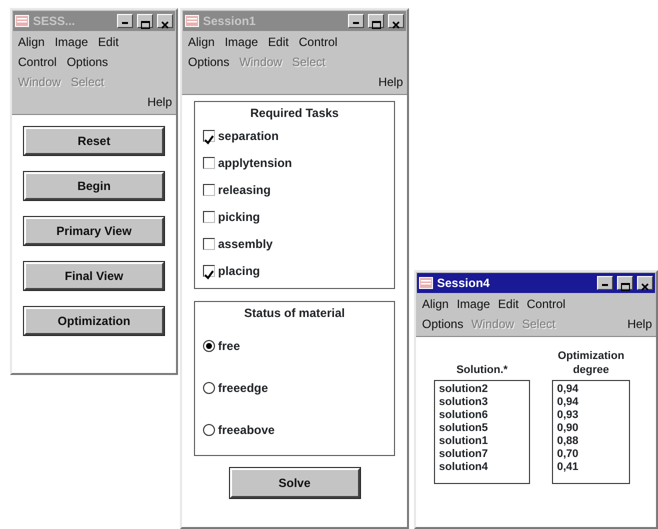  Describe the element at coordinates (230, 21) in the screenshot. I see `window-title: Session1` at that location.